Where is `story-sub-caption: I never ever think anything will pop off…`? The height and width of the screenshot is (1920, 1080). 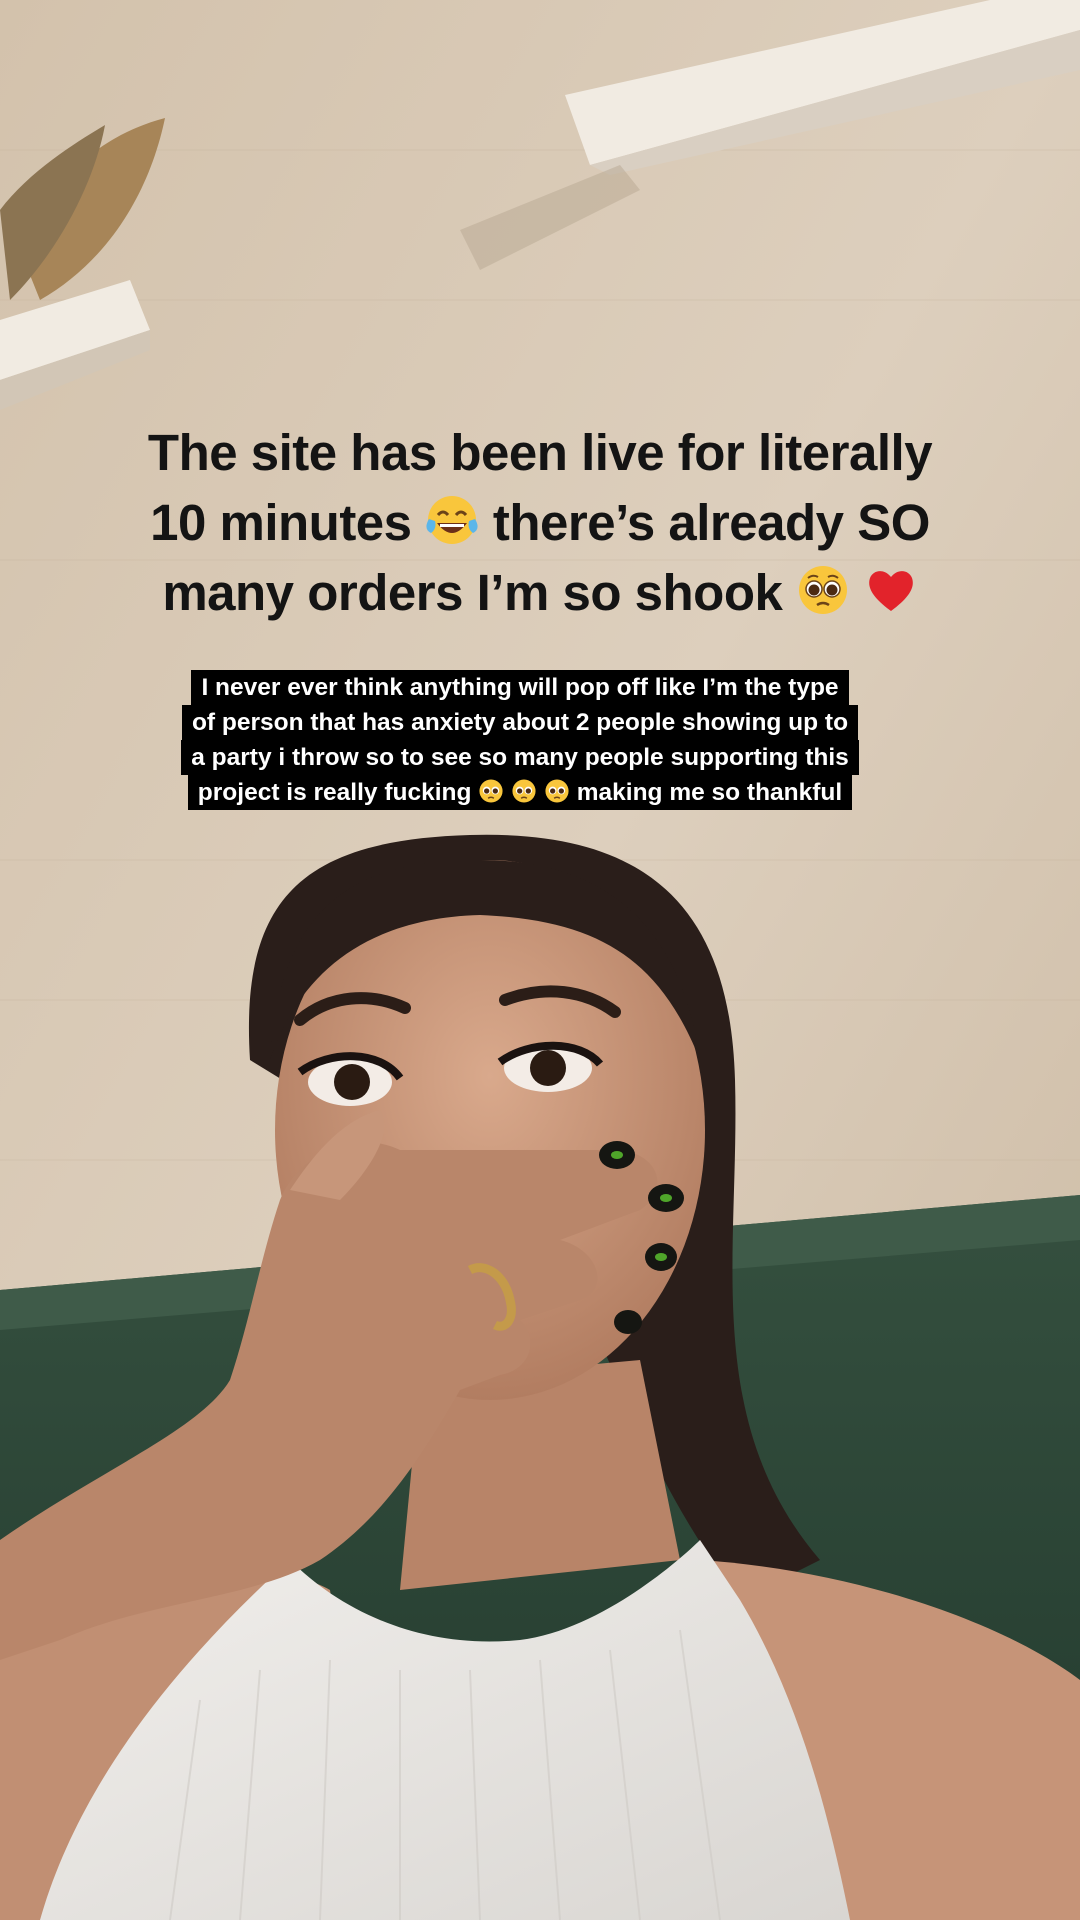 story-sub-caption: I never ever think anything will pop off… is located at coordinates (520, 740).